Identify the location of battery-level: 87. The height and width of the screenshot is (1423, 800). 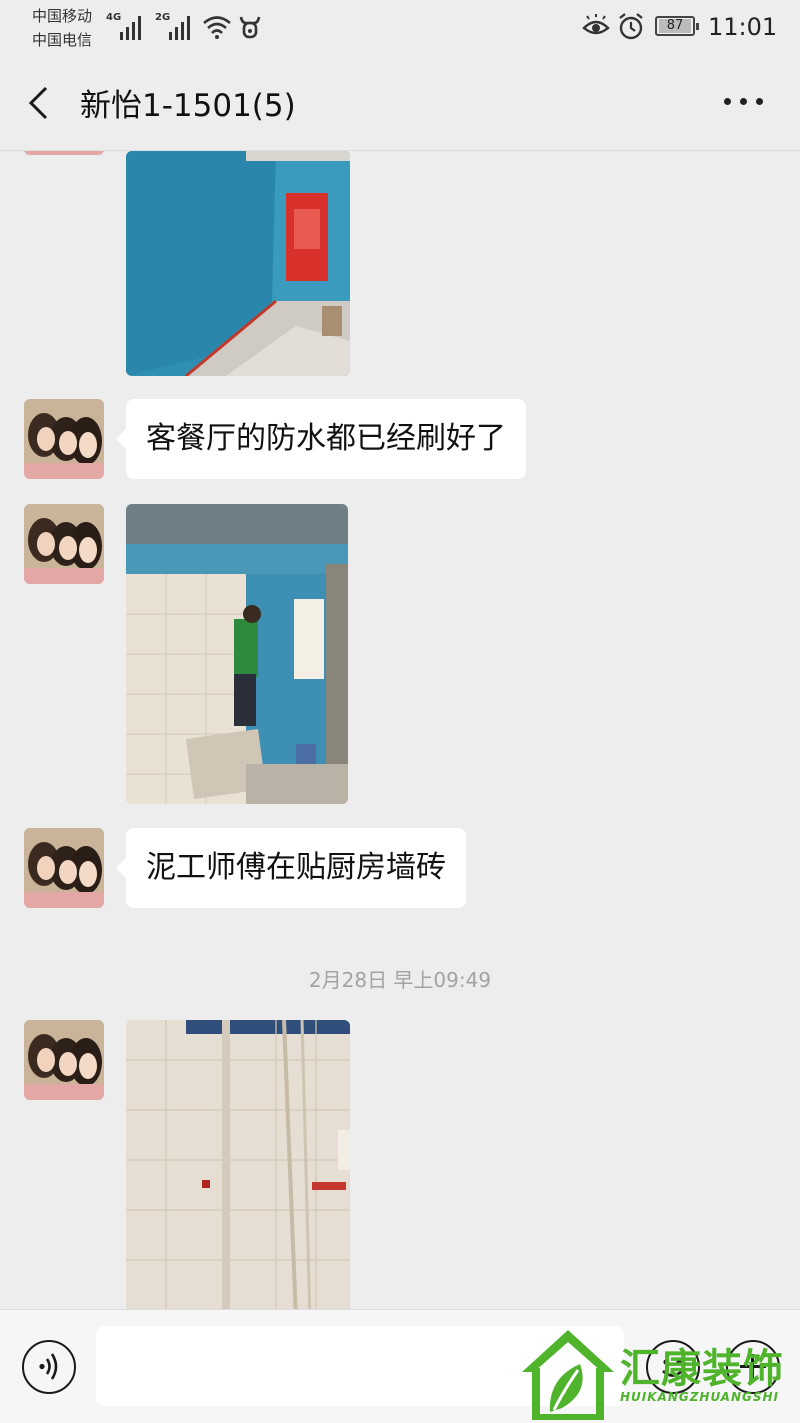
(675, 26).